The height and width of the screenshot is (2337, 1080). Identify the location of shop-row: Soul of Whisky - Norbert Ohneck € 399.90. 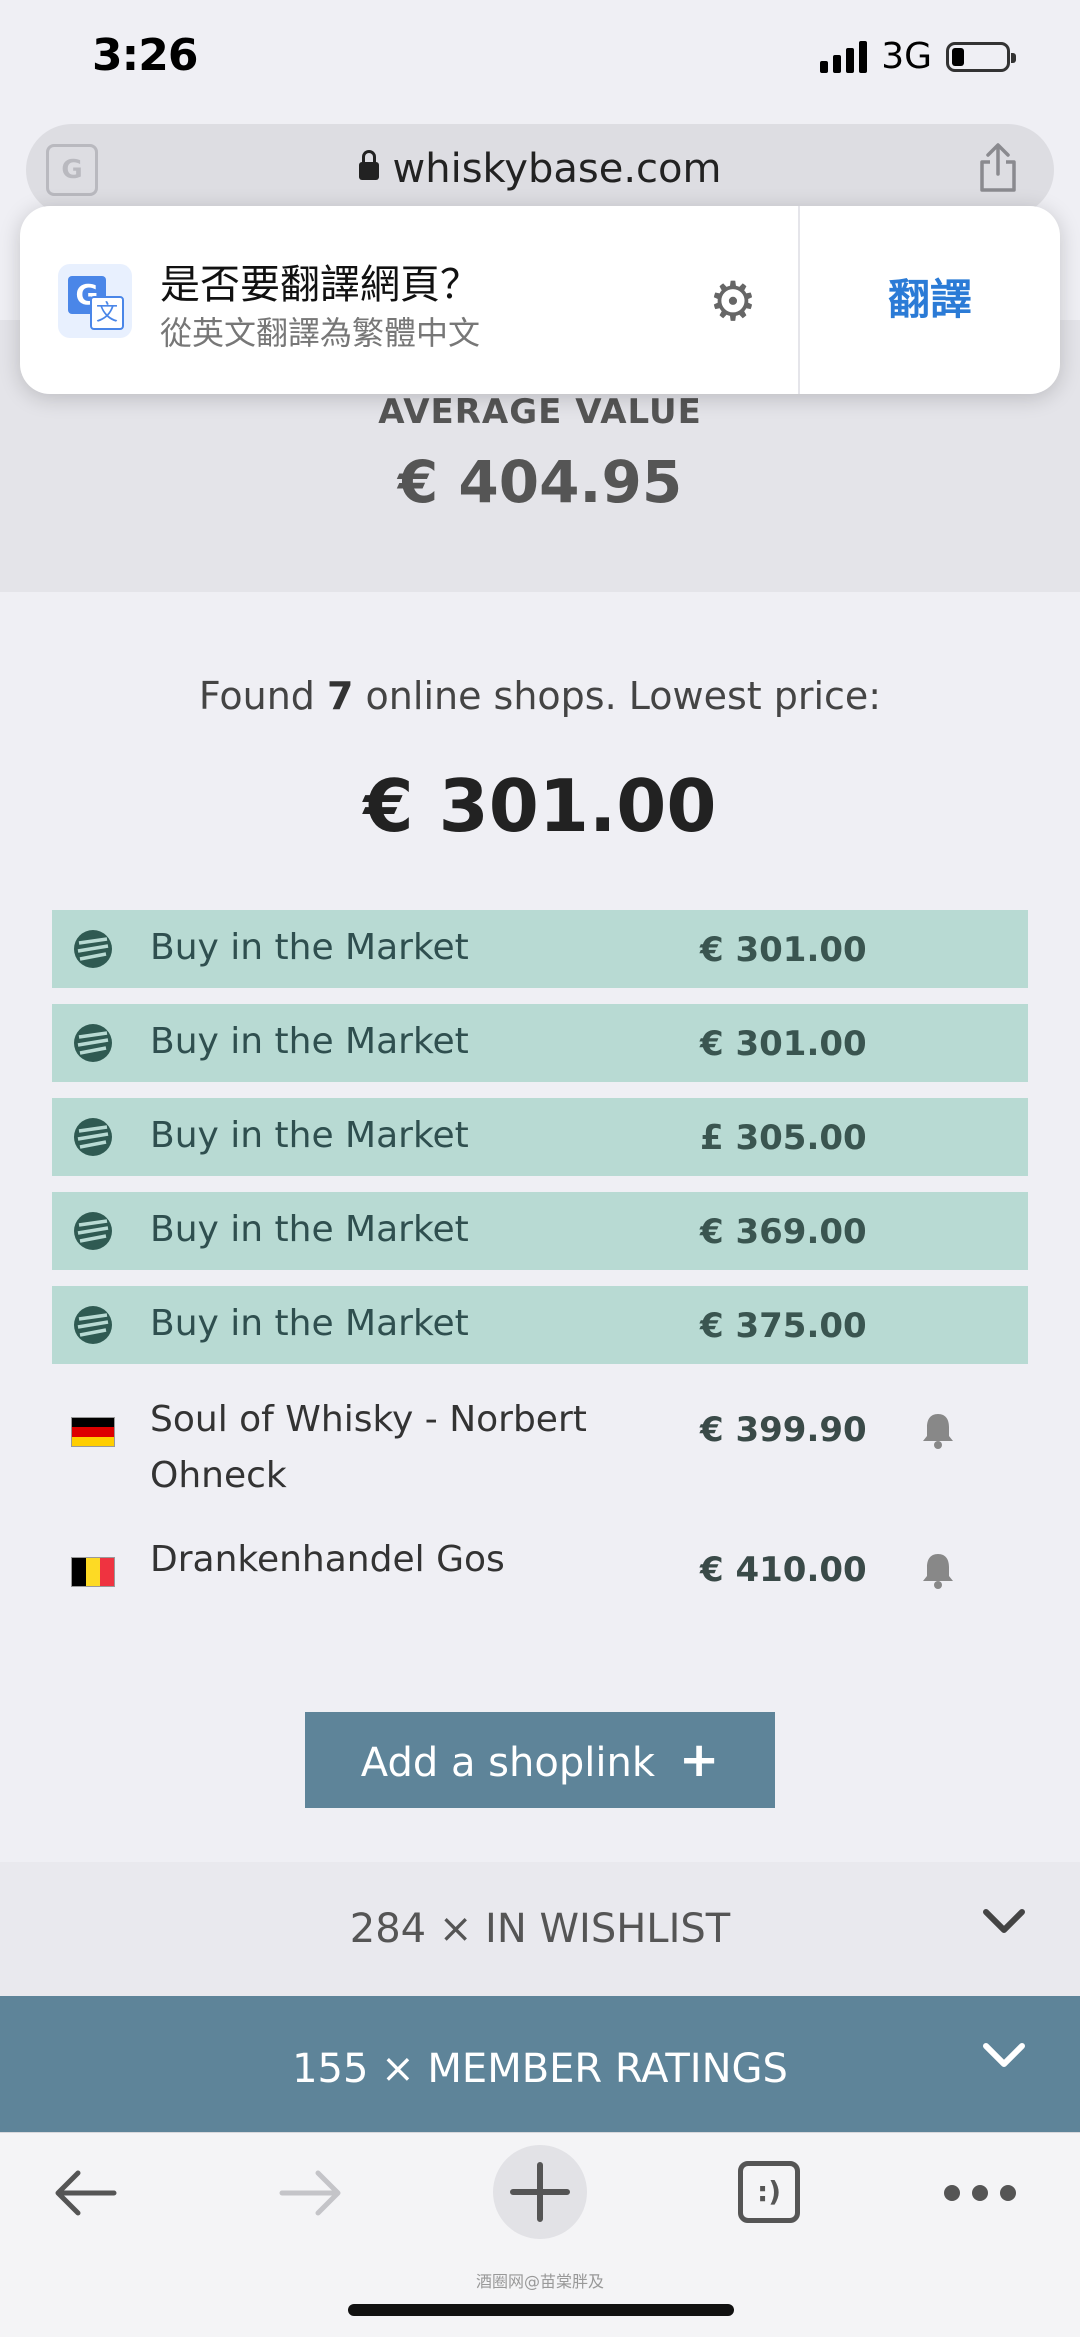
(540, 1442).